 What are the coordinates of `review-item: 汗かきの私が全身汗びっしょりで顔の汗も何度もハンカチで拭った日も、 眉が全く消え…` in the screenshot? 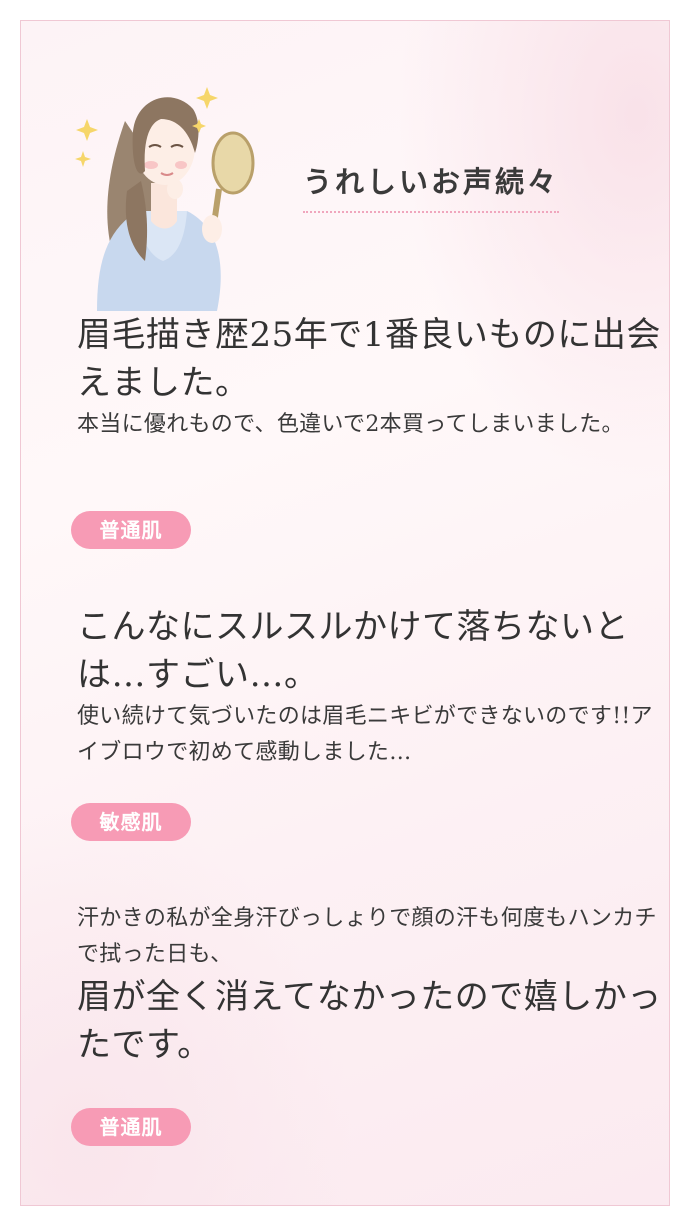 It's located at (372, 985).